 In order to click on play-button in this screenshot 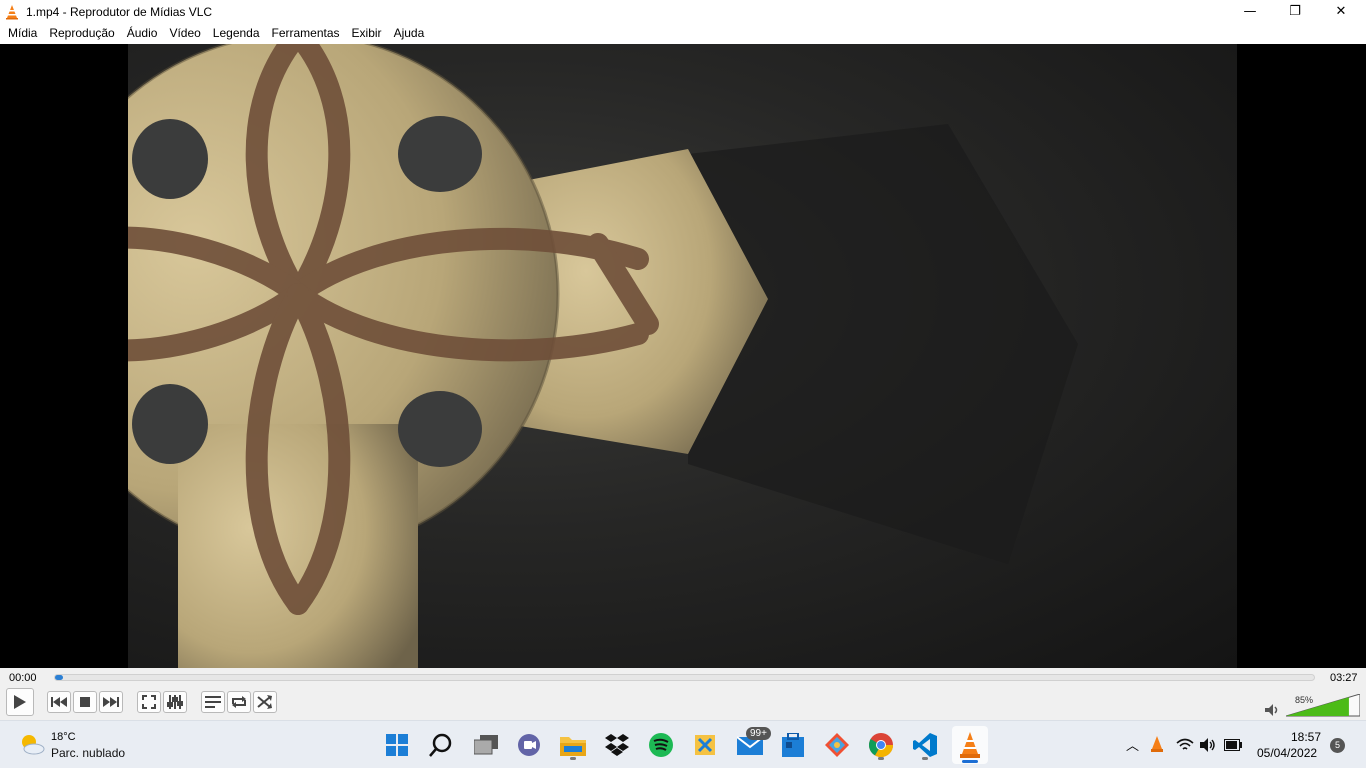, I will do `click(20, 702)`.